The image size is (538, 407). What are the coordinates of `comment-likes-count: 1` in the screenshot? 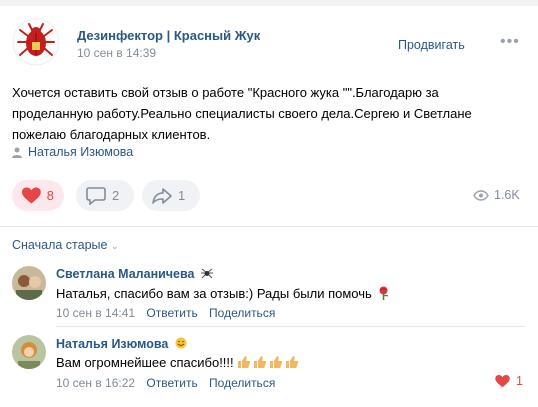 It's located at (519, 381).